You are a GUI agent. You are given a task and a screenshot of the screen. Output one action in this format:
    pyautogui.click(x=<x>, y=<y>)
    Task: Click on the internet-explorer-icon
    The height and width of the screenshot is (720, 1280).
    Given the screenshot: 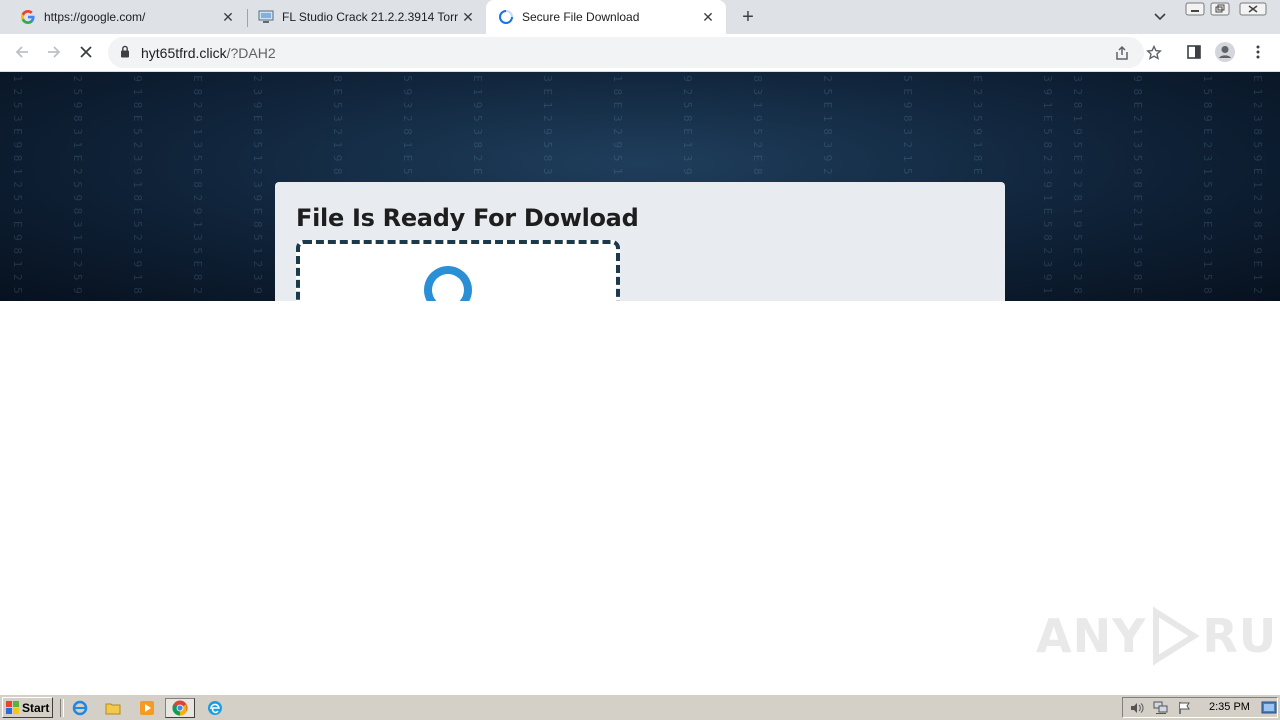 What is the action you would take?
    pyautogui.click(x=80, y=708)
    